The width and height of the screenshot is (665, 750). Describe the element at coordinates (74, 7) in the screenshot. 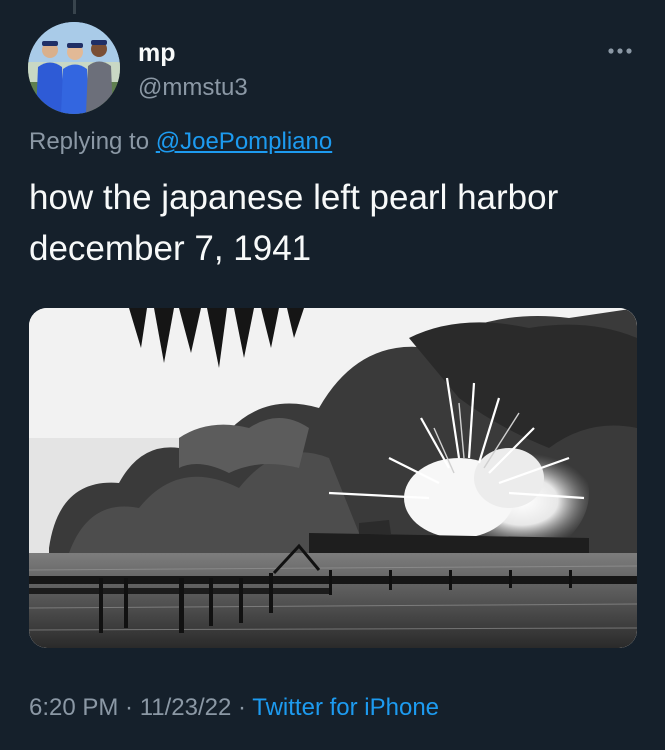

I see `thread-connector-line` at that location.